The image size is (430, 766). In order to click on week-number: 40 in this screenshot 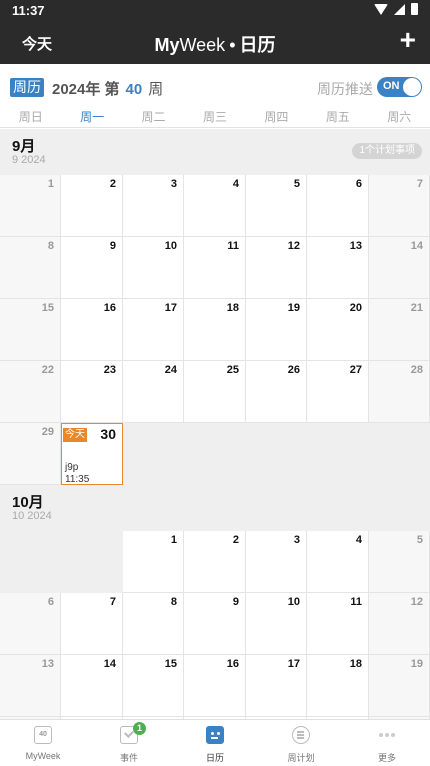, I will do `click(134, 89)`.